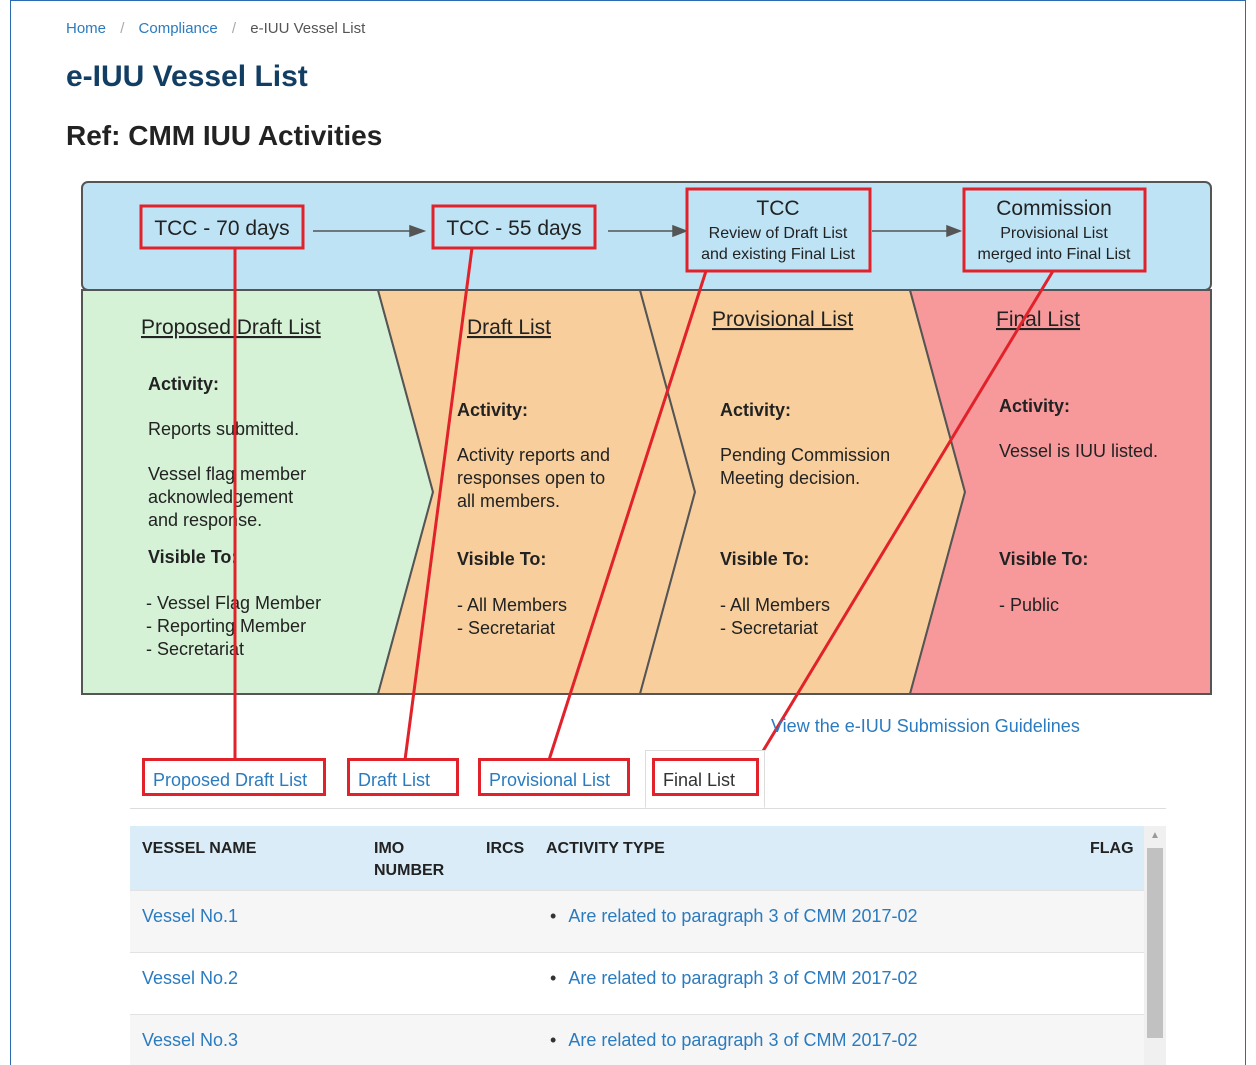  What do you see at coordinates (492, 410) in the screenshot?
I see `draft-activity-label: Activity:` at bounding box center [492, 410].